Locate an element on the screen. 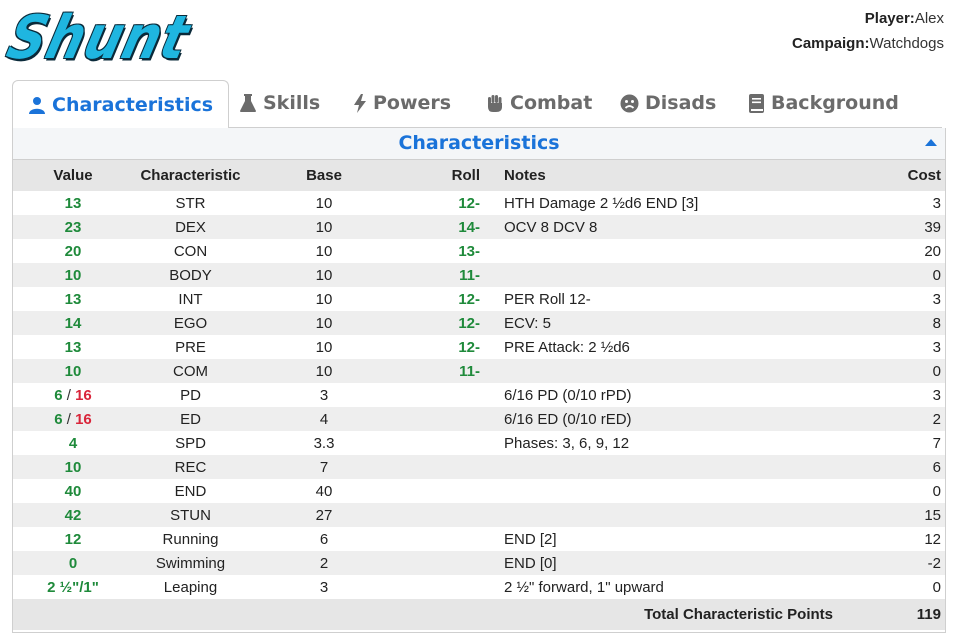 Image resolution: width=954 pixels, height=643 pixels. cell-value: 40 is located at coordinates (73, 491).